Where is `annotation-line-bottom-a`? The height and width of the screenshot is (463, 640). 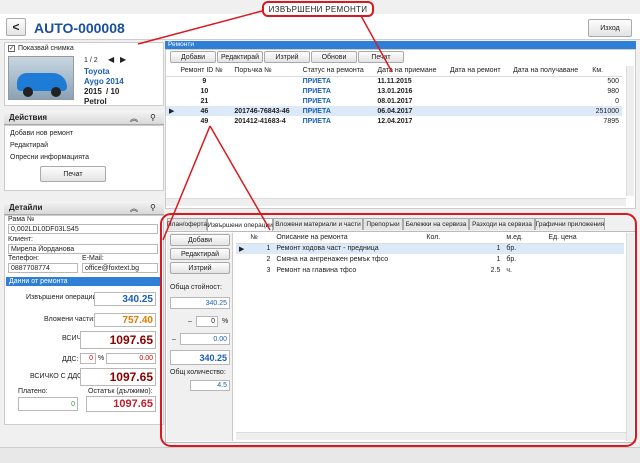 annotation-line-bottom-a is located at coordinates (186, 183).